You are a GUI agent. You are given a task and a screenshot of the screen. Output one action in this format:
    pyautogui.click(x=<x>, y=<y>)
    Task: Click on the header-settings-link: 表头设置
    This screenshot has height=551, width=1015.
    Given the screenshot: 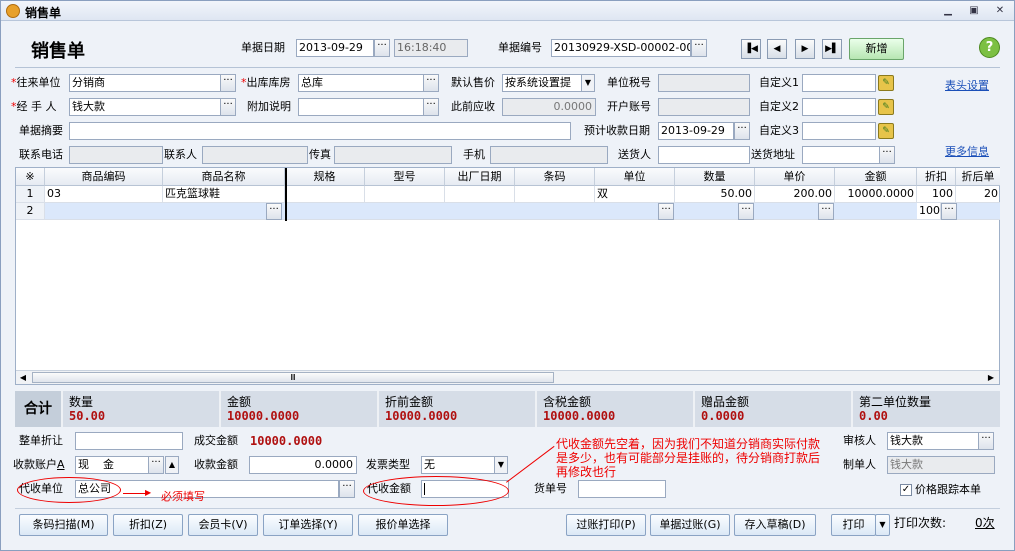 What is the action you would take?
    pyautogui.click(x=967, y=86)
    